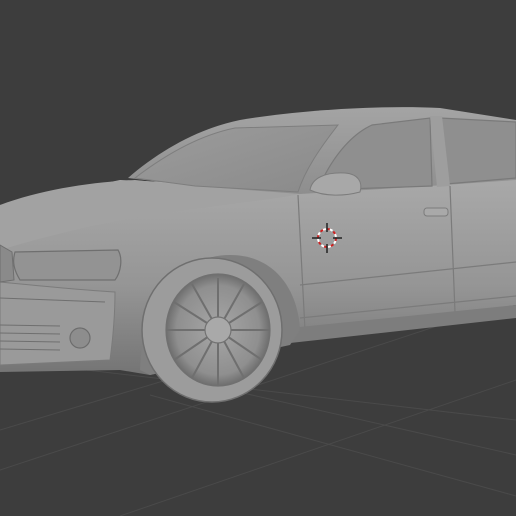  Describe the element at coordinates (67, 265) in the screenshot. I see `car-headlight` at that location.